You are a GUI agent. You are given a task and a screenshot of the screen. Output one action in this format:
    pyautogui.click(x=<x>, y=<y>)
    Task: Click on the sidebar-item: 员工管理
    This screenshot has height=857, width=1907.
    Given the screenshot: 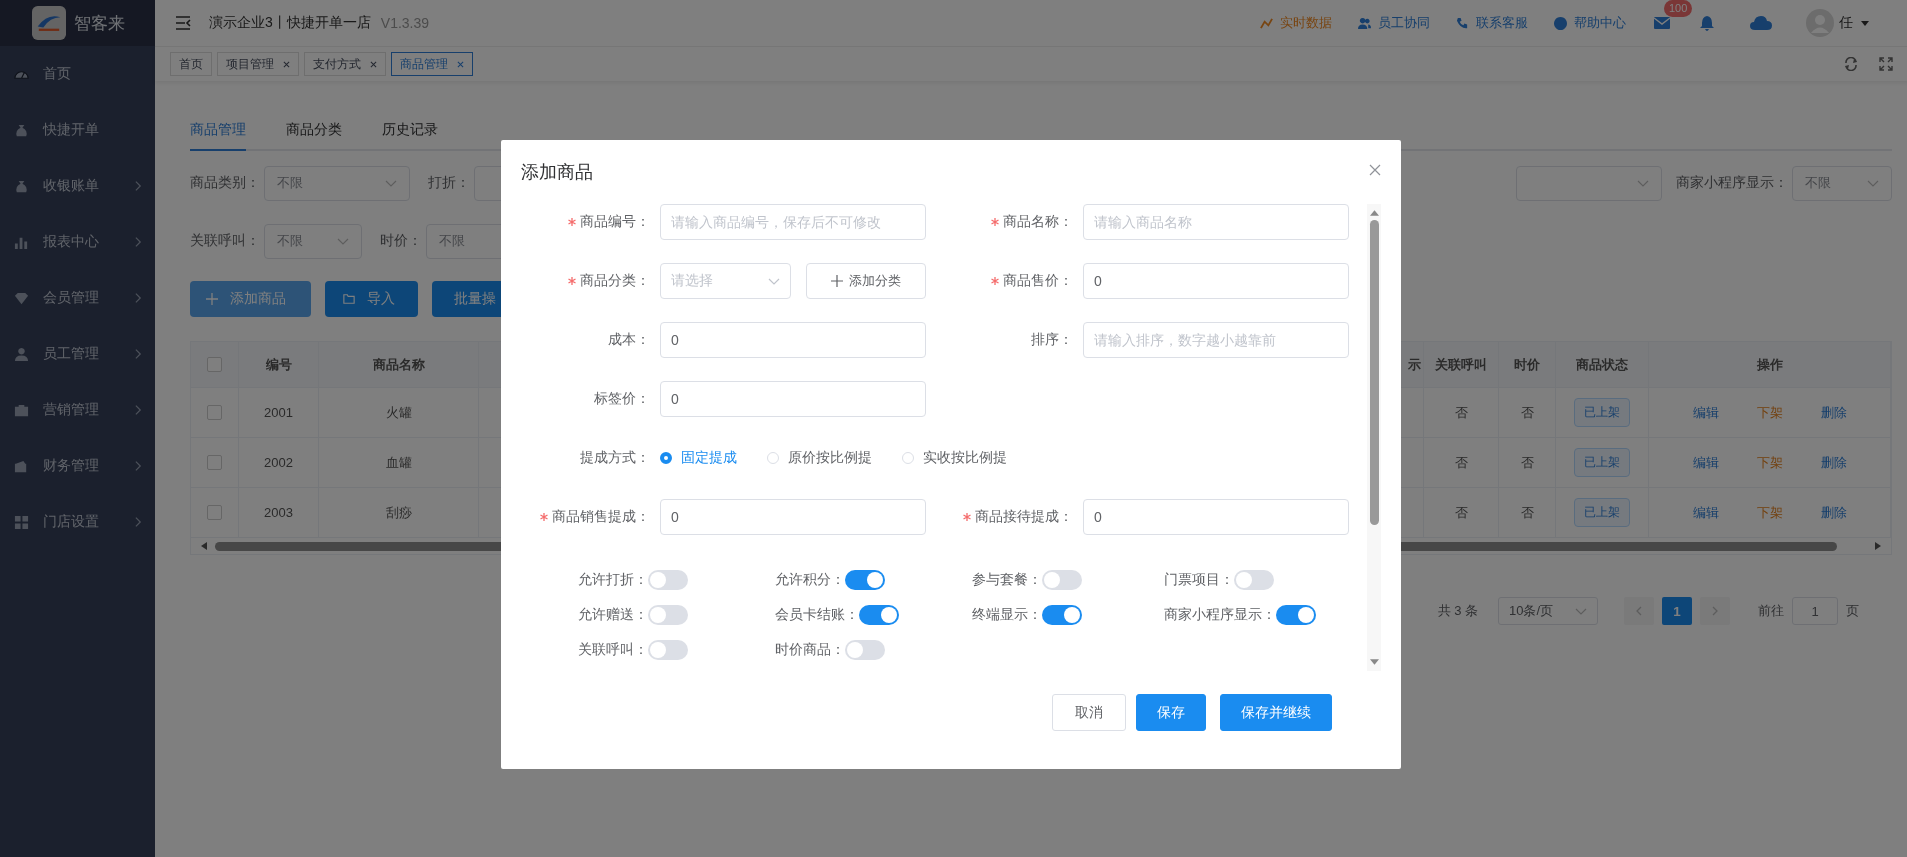 What is the action you would take?
    pyautogui.click(x=77, y=354)
    